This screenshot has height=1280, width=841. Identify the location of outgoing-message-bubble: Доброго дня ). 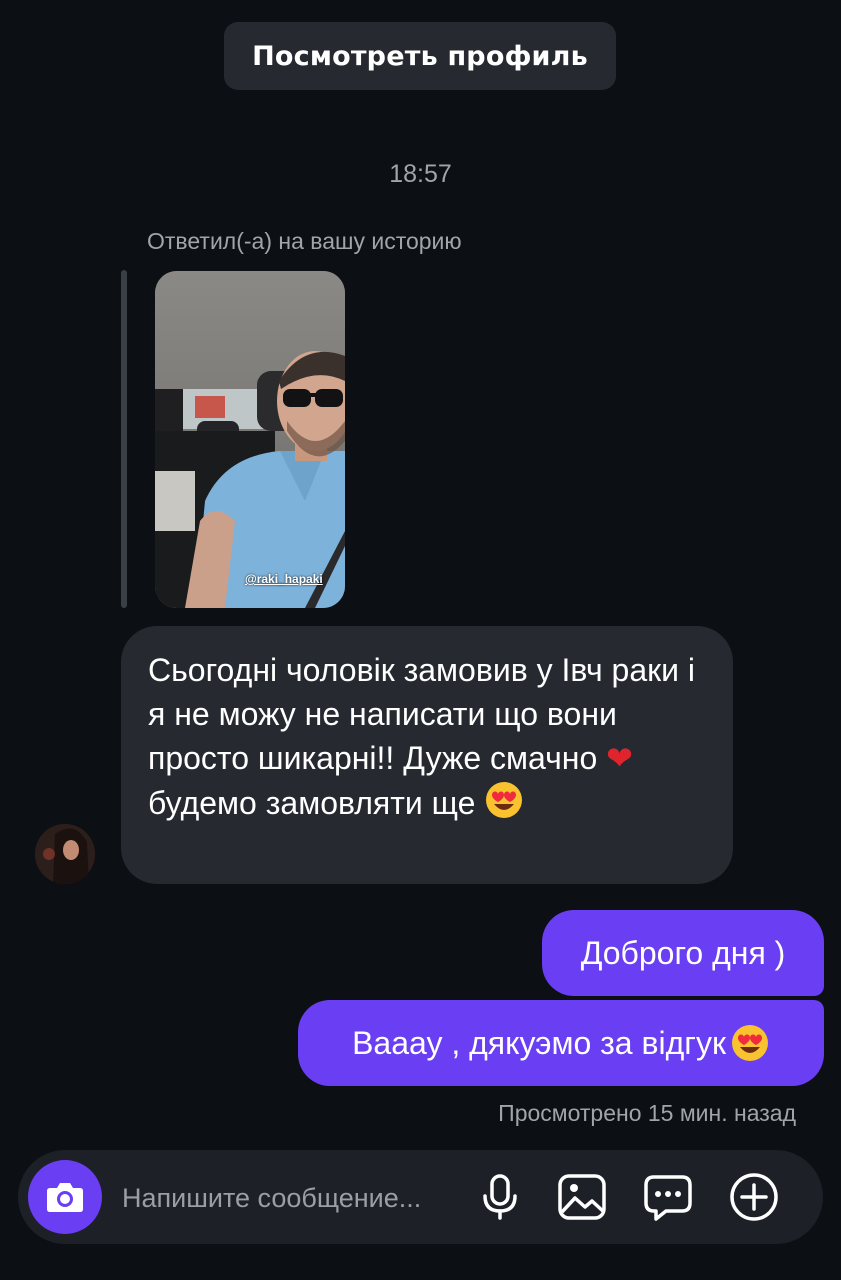
(683, 953).